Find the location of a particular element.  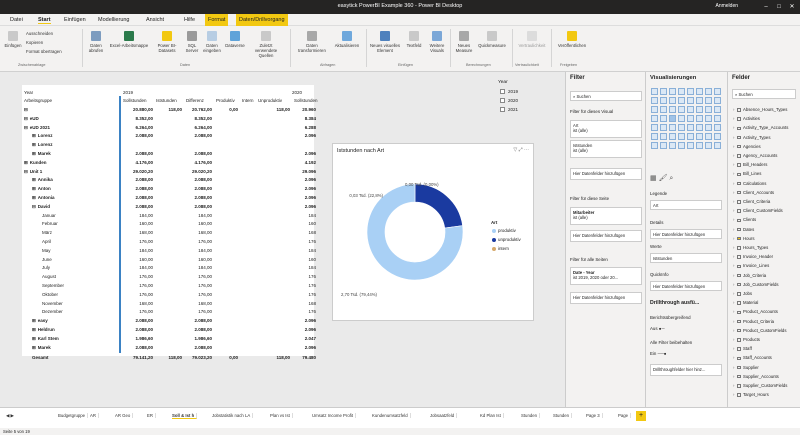

add-visual-filter-field: Hier Datenfelder hinzufügen is located at coordinates (606, 174).